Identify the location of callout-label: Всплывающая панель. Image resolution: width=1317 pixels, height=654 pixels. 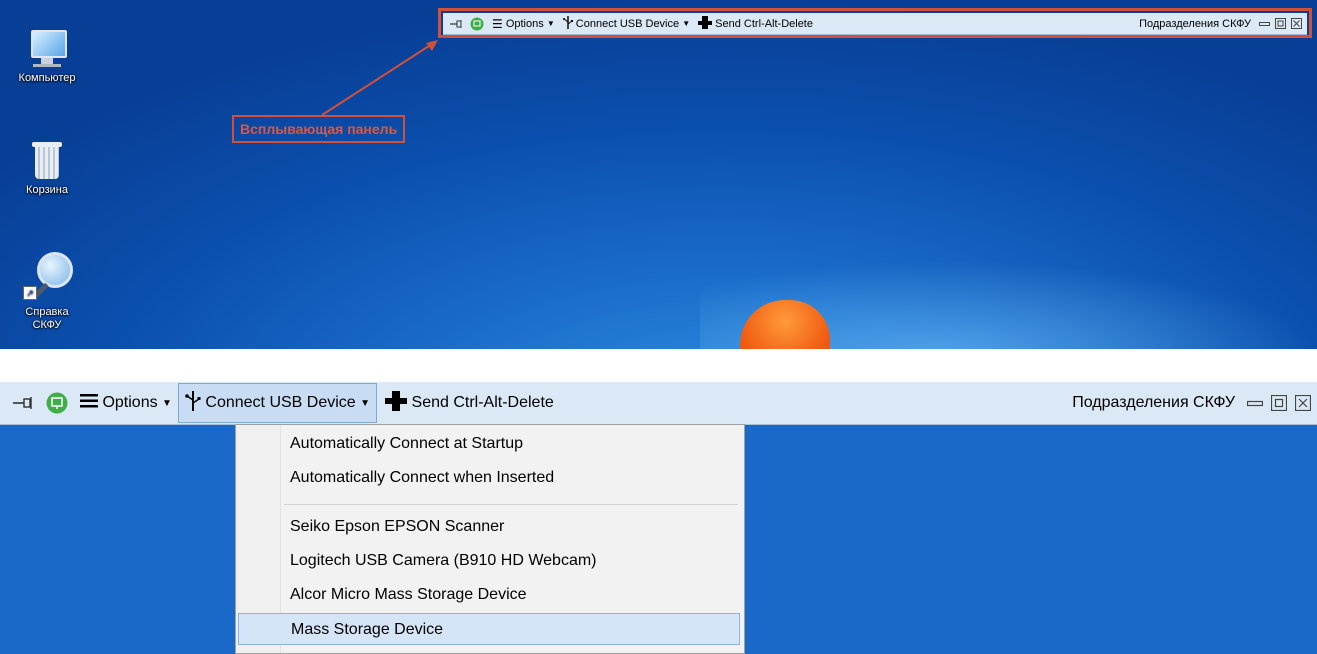
(319, 129).